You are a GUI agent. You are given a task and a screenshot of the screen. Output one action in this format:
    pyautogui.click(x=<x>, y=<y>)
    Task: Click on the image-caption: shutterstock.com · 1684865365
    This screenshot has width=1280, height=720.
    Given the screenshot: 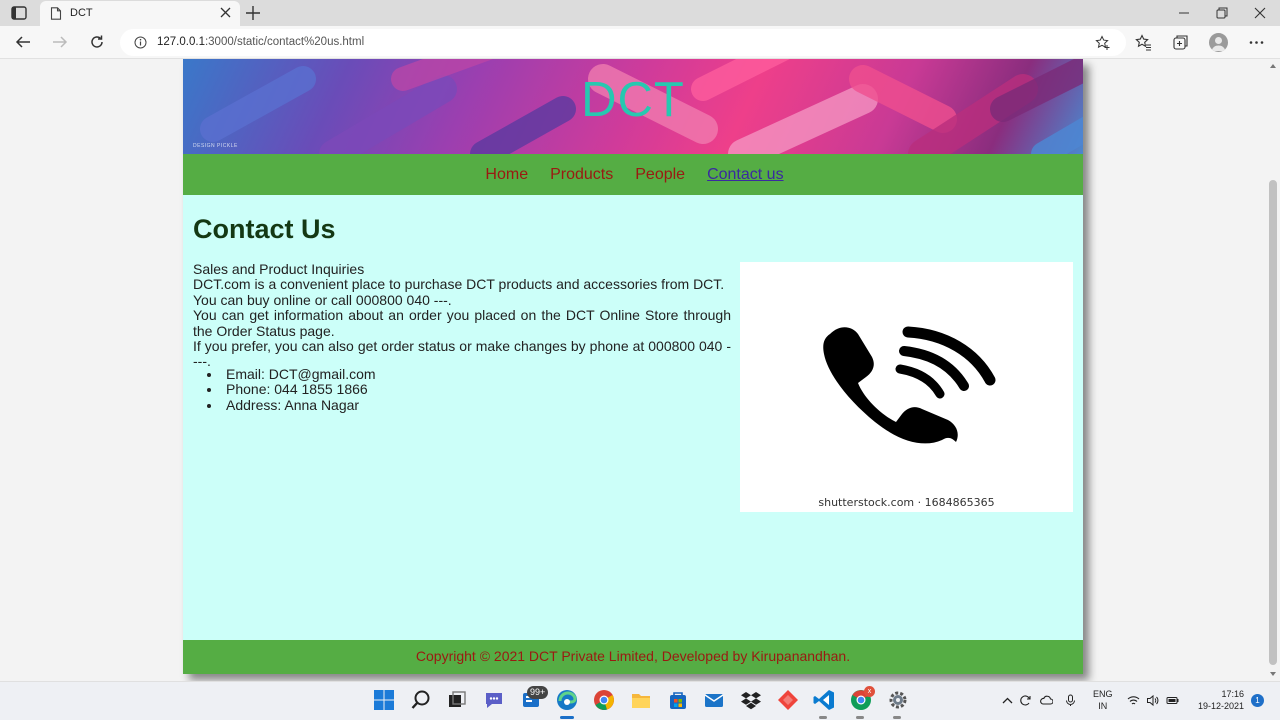 What is the action you would take?
    pyautogui.click(x=906, y=502)
    